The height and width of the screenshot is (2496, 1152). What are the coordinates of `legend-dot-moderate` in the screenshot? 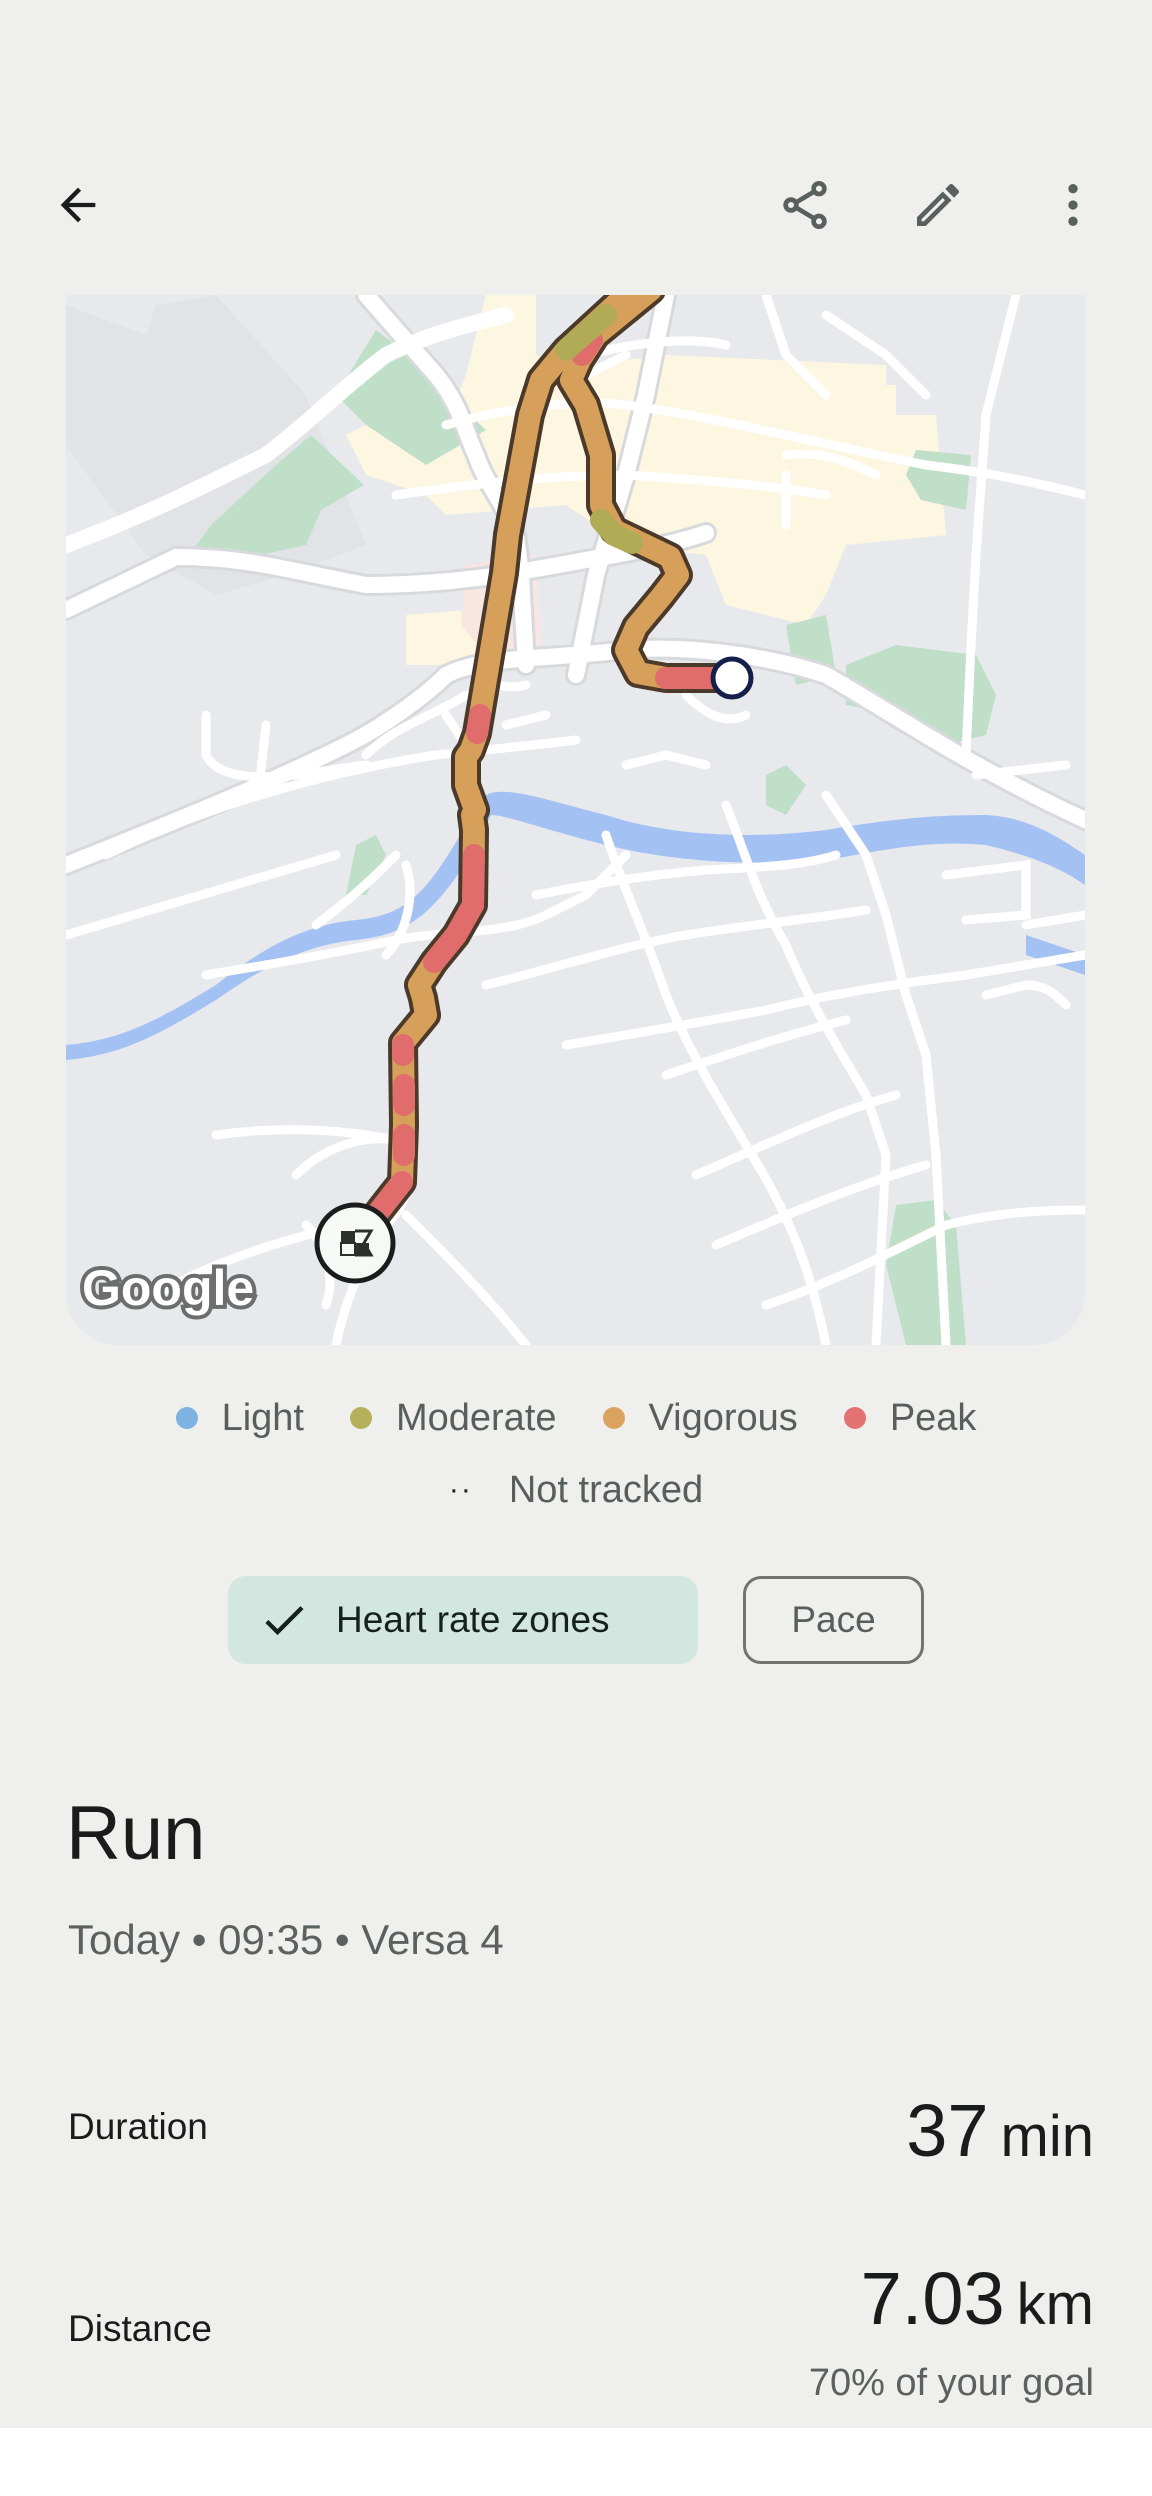 It's located at (360, 1418).